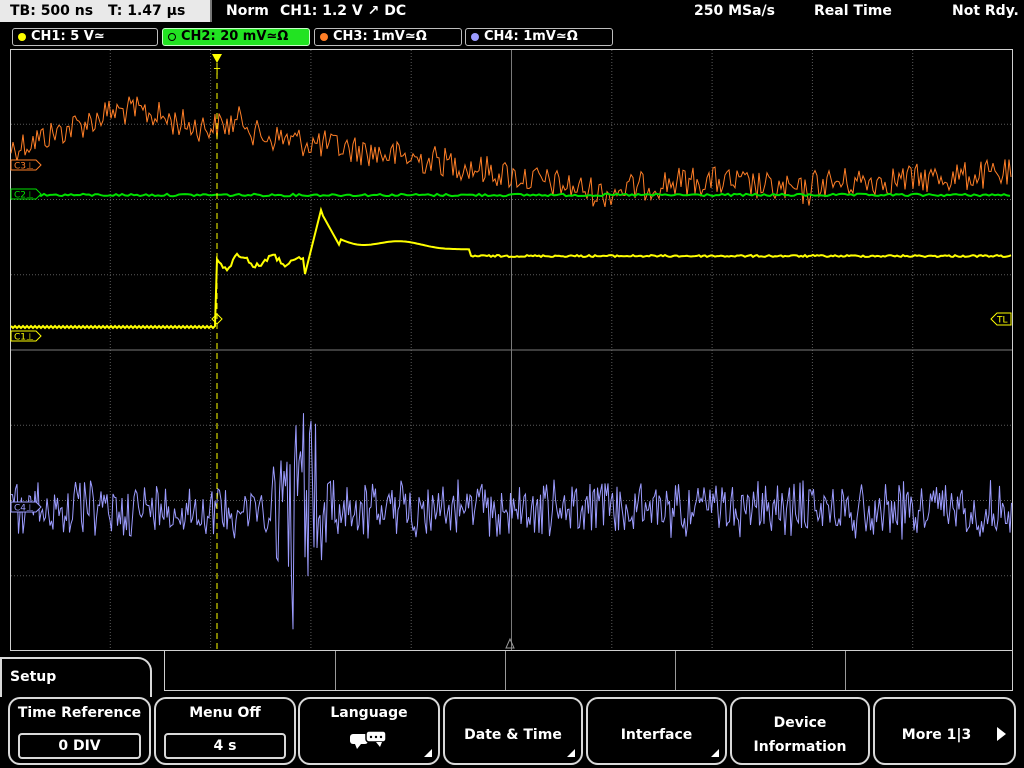 The width and height of the screenshot is (1024, 768). Describe the element at coordinates (985, 11) in the screenshot. I see `acquisition-state-label: Not Rdy.` at that location.